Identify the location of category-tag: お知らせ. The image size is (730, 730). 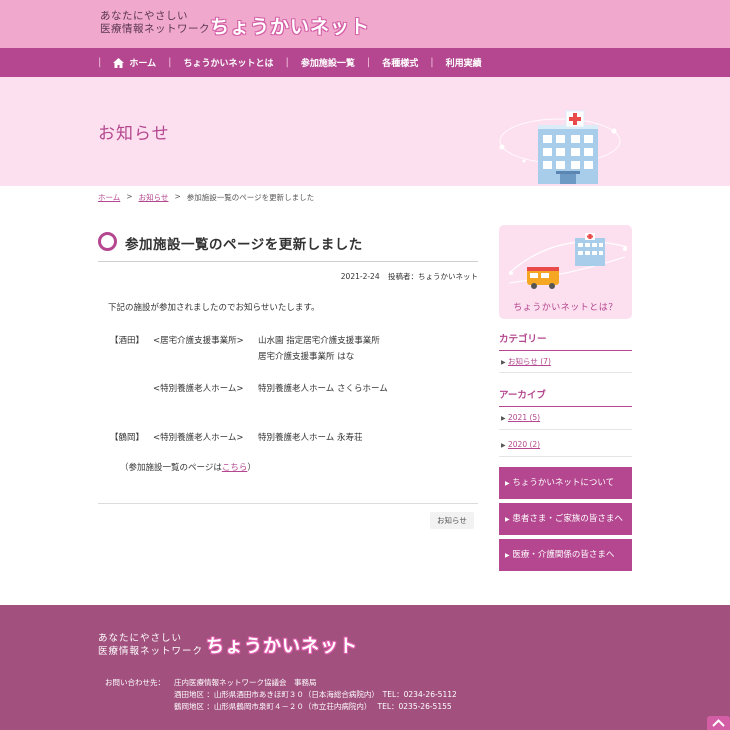
(452, 520).